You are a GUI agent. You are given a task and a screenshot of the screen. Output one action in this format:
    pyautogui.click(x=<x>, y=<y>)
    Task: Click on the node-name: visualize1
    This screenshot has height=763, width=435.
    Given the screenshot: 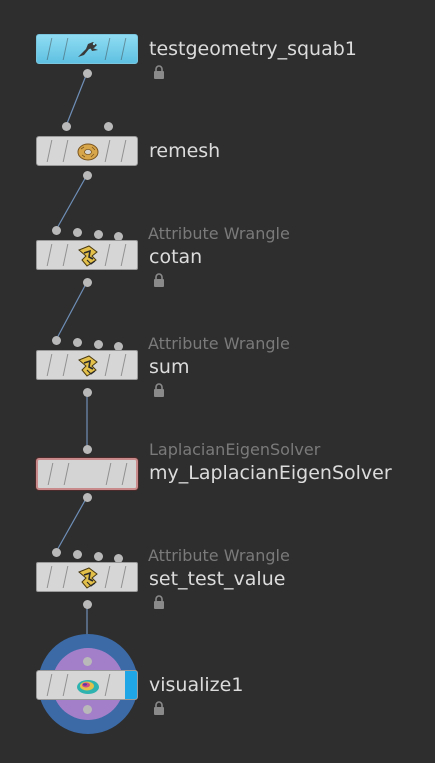 What is the action you would take?
    pyautogui.click(x=196, y=685)
    